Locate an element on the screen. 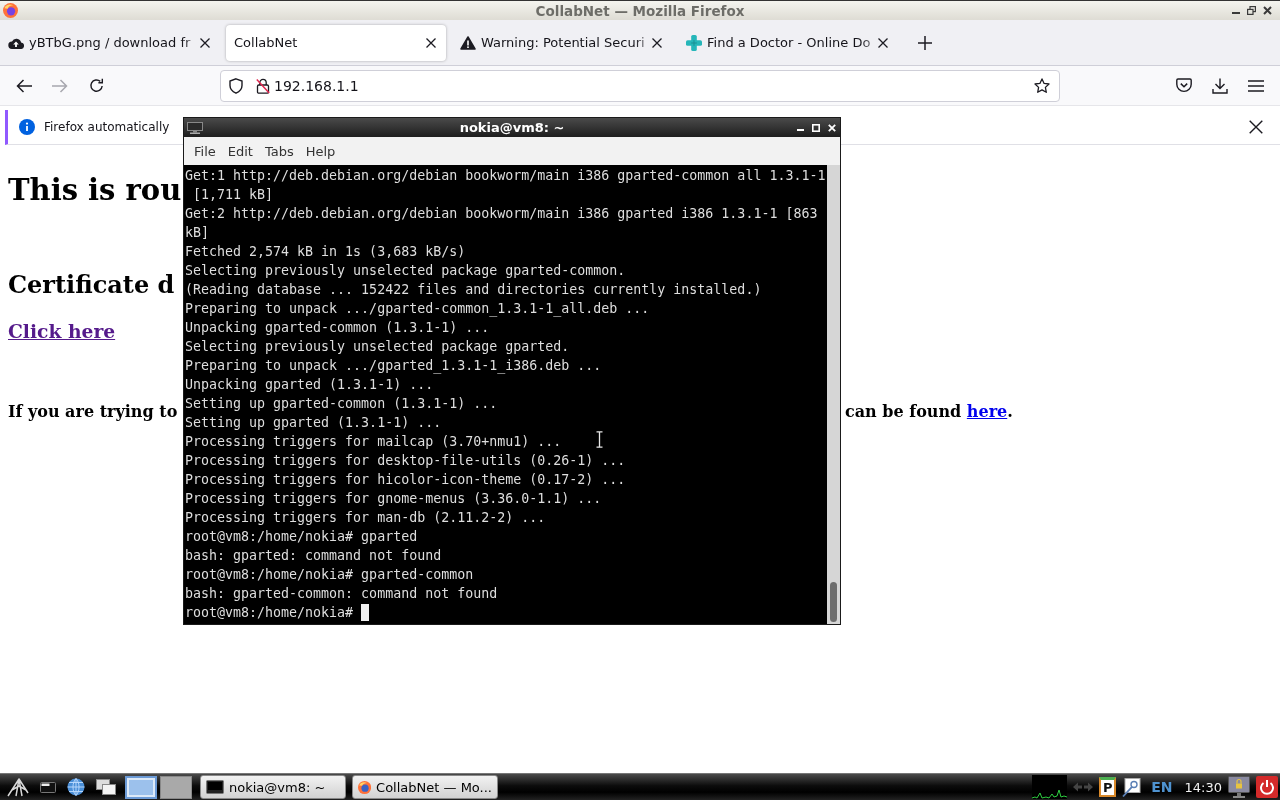 This screenshot has height=800, width=1280. terminal-line: Get:2 http://deb.debian.org/debian bookworm/main i386 gparted i386 1.3.1-1 [863 is located at coordinates (501, 214).